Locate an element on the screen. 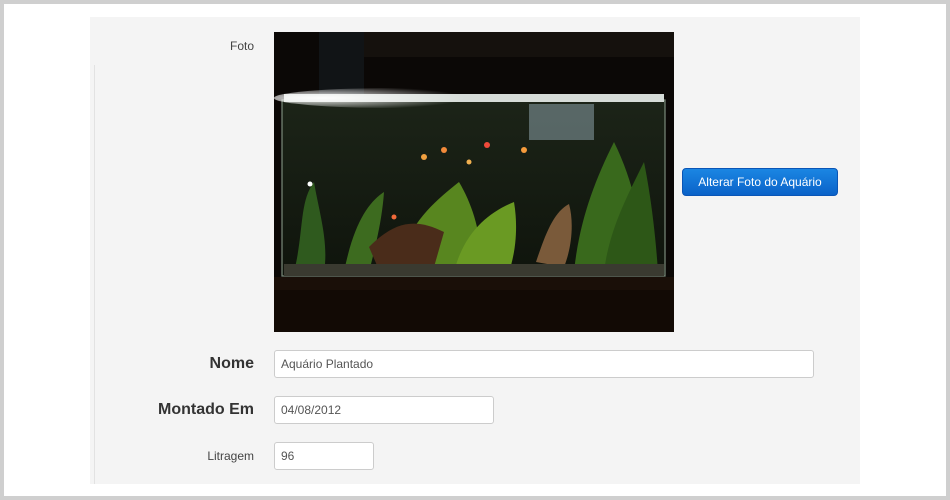 This screenshot has height=500, width=950. panel-divider is located at coordinates (94, 274).